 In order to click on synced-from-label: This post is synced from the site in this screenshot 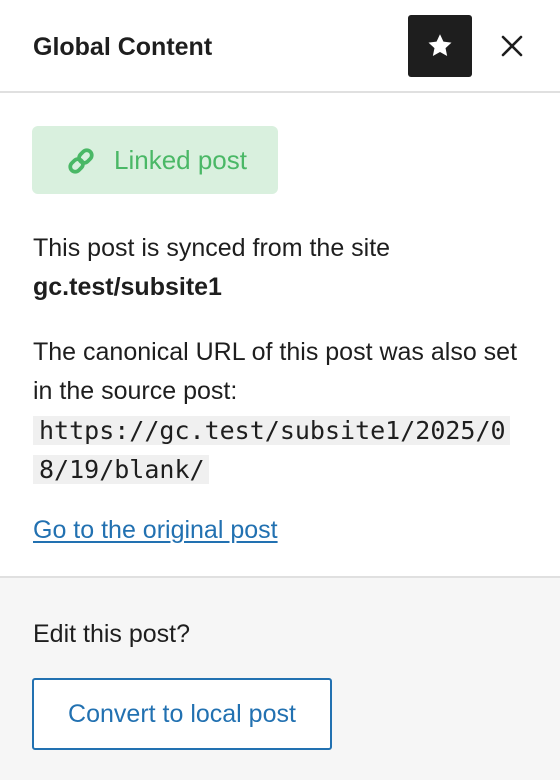, I will do `click(212, 248)`.